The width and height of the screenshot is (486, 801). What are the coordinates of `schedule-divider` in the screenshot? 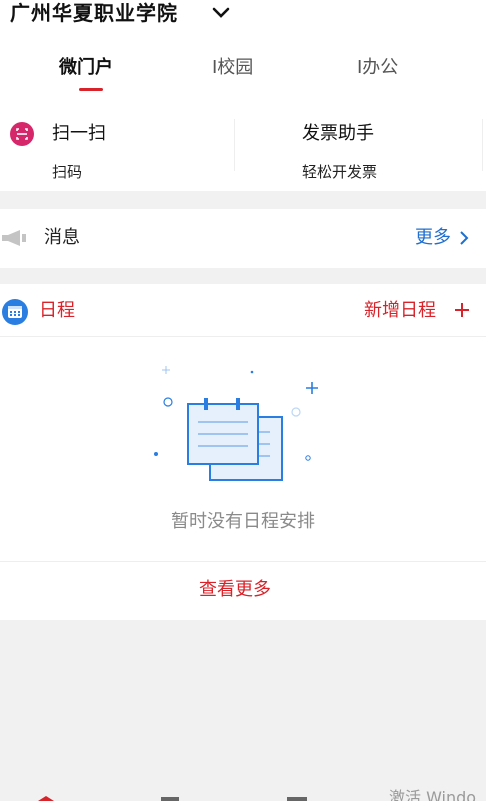 It's located at (243, 336).